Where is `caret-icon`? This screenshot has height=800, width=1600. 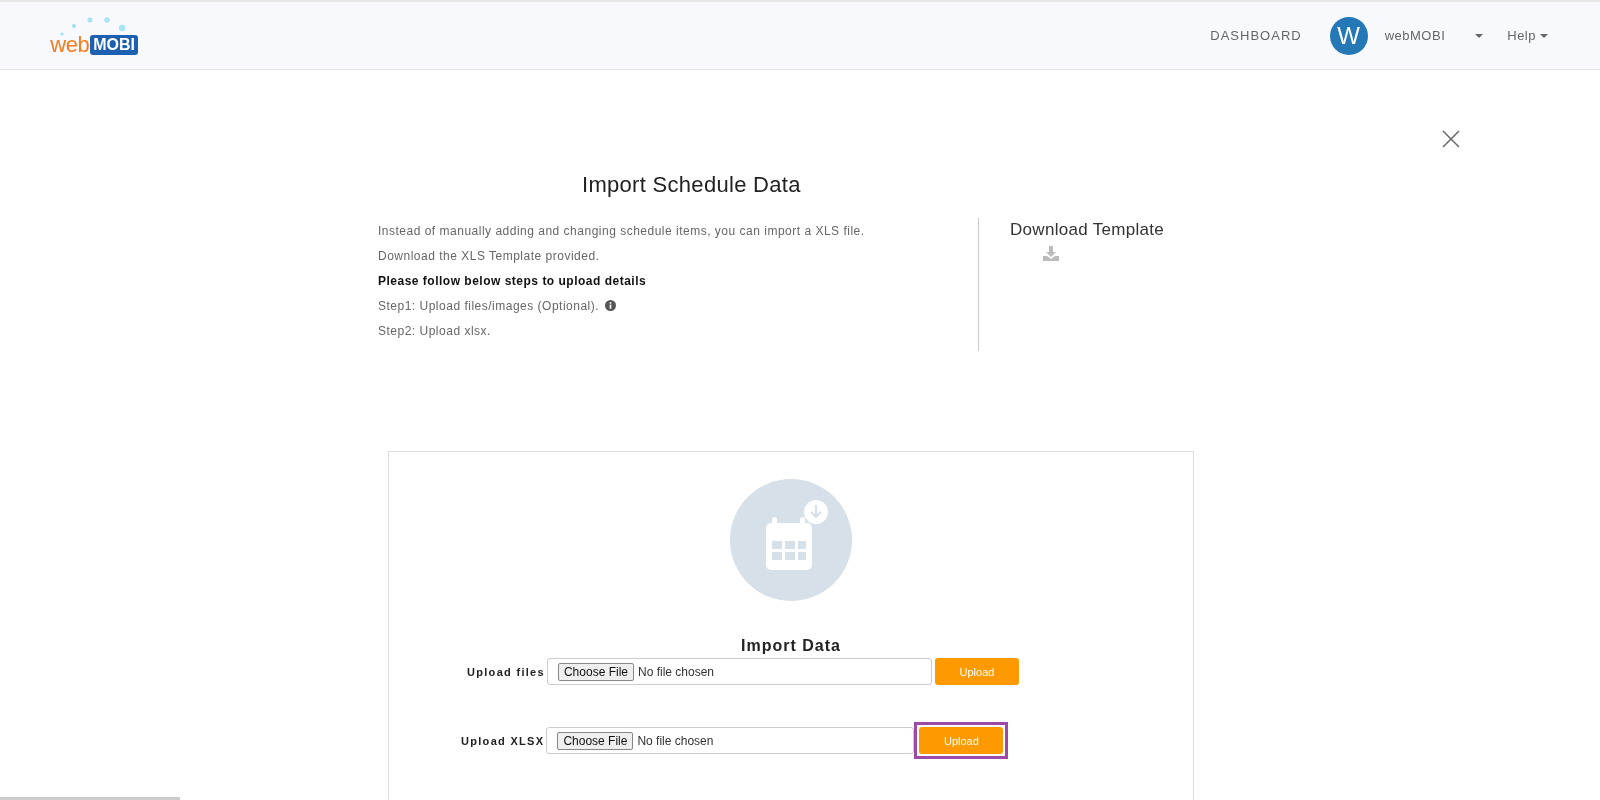
caret-icon is located at coordinates (1479, 35).